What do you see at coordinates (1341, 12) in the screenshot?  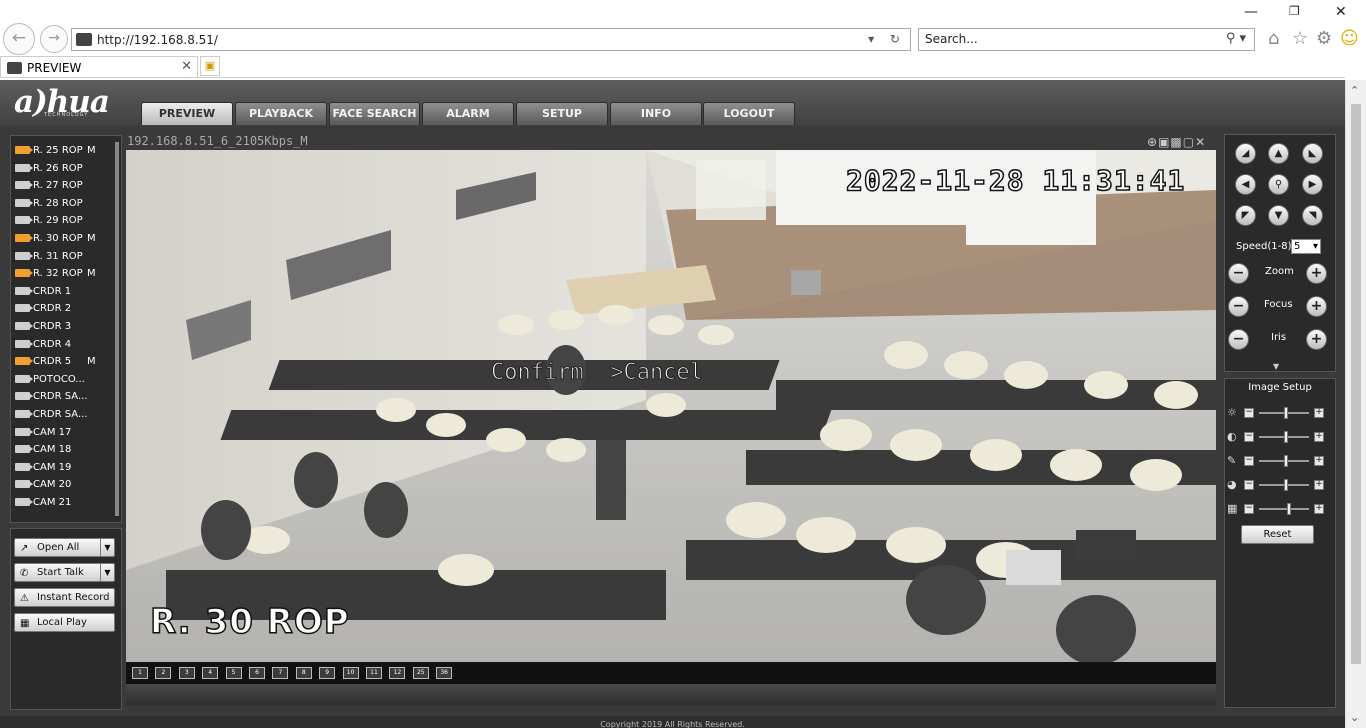 I see `close-window-icon: ✕` at bounding box center [1341, 12].